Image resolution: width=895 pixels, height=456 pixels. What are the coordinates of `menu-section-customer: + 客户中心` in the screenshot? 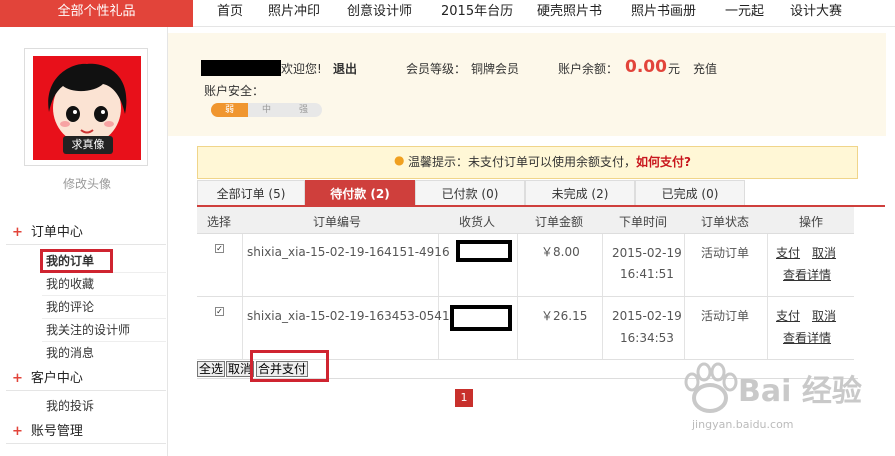 It's located at (86, 379).